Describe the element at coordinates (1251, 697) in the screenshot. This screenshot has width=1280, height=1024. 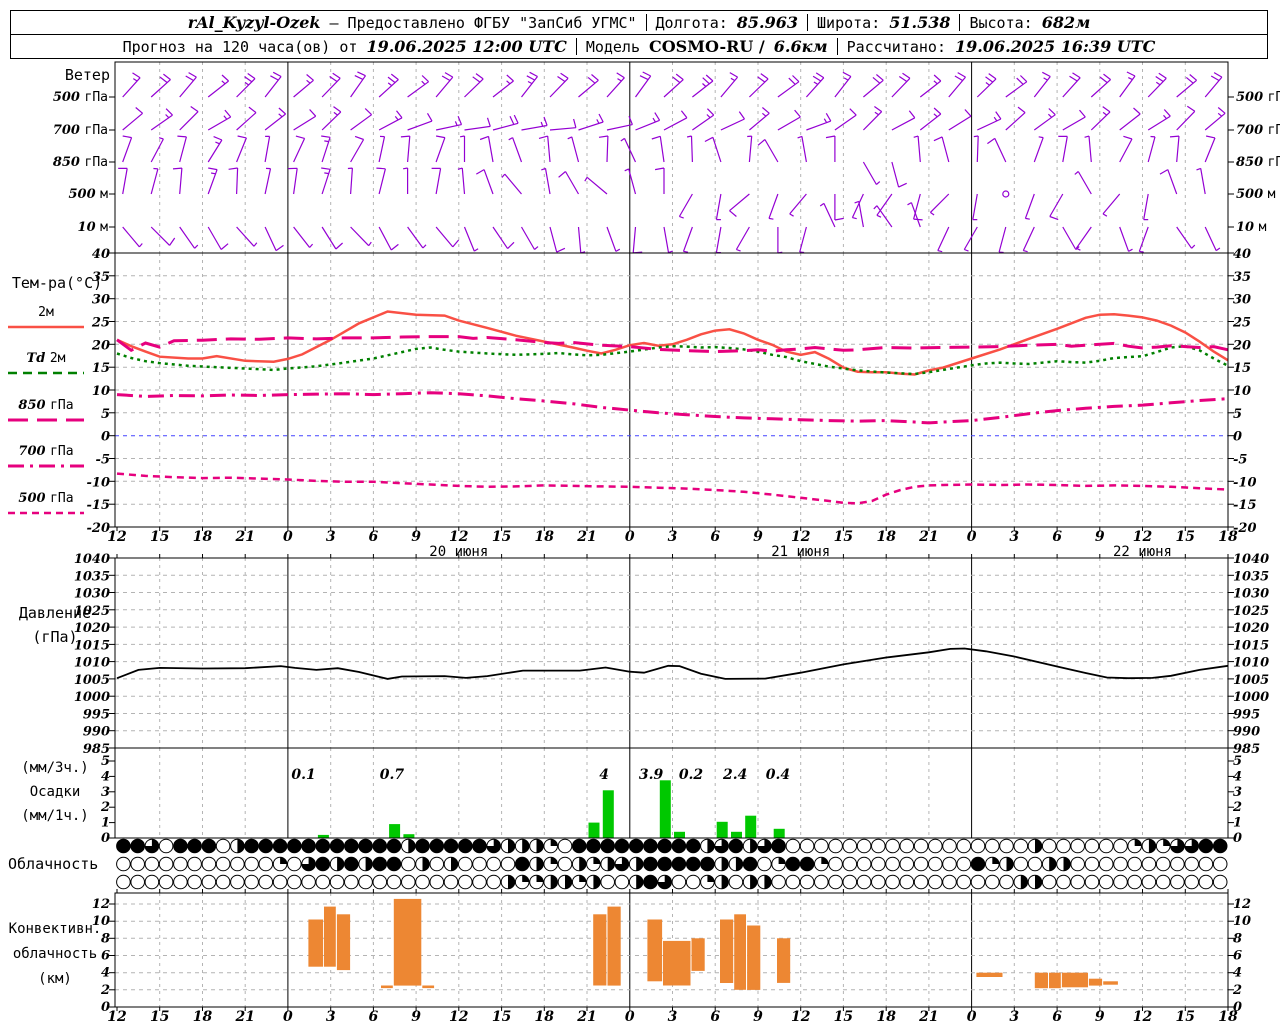
I see `pressure-tick-label-right: 1000` at that location.